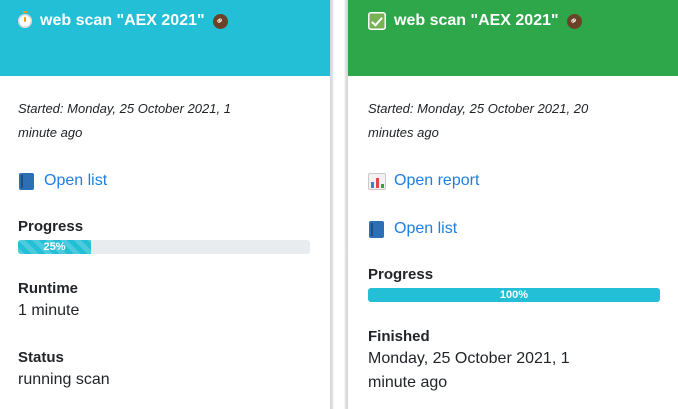  I want to click on status-label: Status, so click(41, 357).